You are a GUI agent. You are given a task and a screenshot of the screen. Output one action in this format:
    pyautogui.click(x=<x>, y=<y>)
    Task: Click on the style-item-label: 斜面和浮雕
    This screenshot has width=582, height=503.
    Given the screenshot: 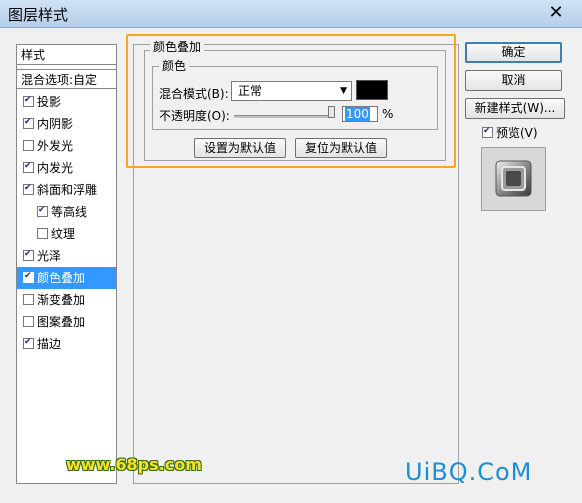 What is the action you would take?
    pyautogui.click(x=67, y=190)
    